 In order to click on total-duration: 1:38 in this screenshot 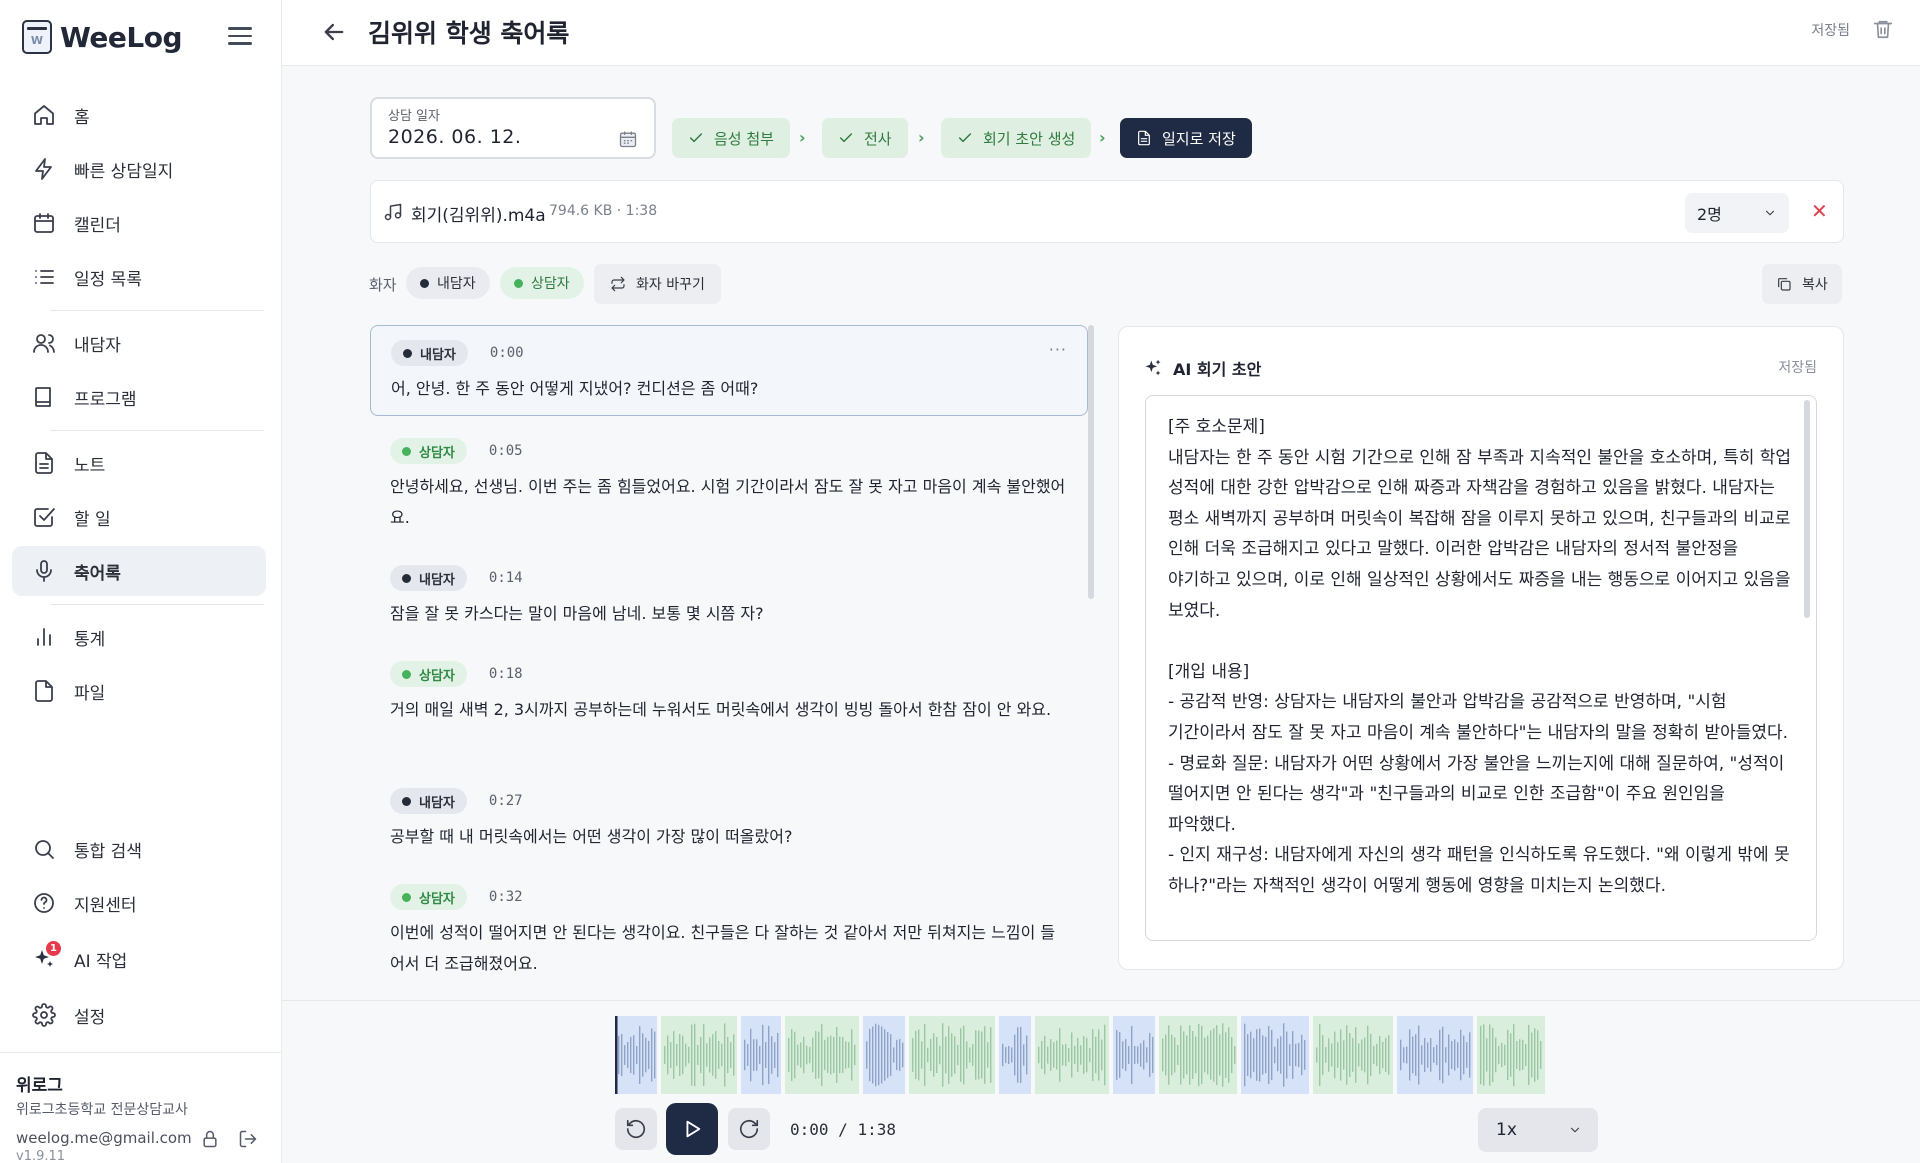, I will do `click(876, 1129)`.